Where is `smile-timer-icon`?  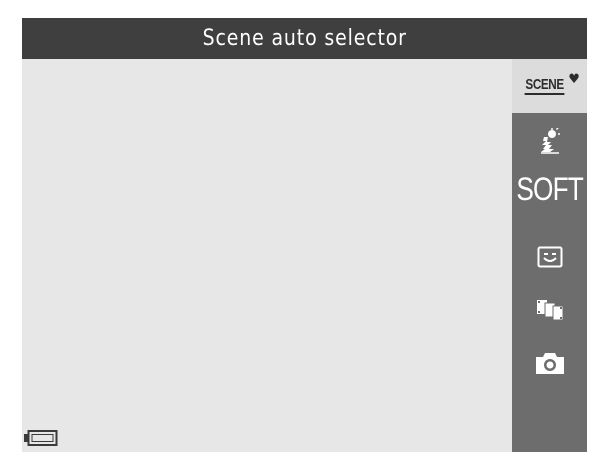 smile-timer-icon is located at coordinates (549, 257).